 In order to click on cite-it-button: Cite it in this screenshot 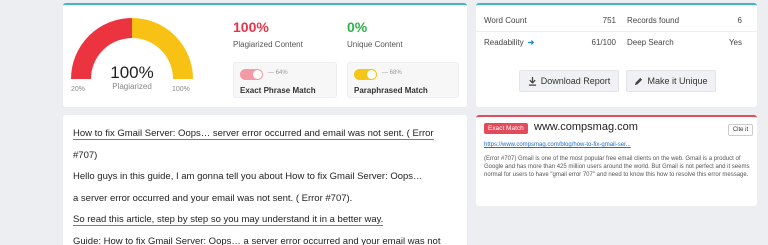, I will do `click(740, 130)`.